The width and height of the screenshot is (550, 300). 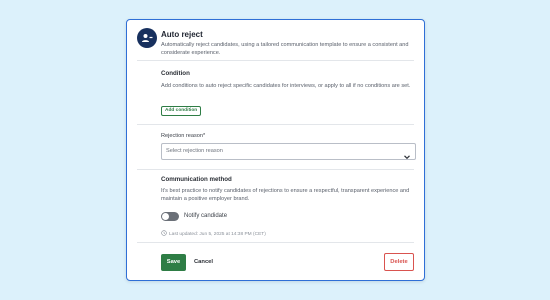 I want to click on condition-label: Condition, so click(x=175, y=73).